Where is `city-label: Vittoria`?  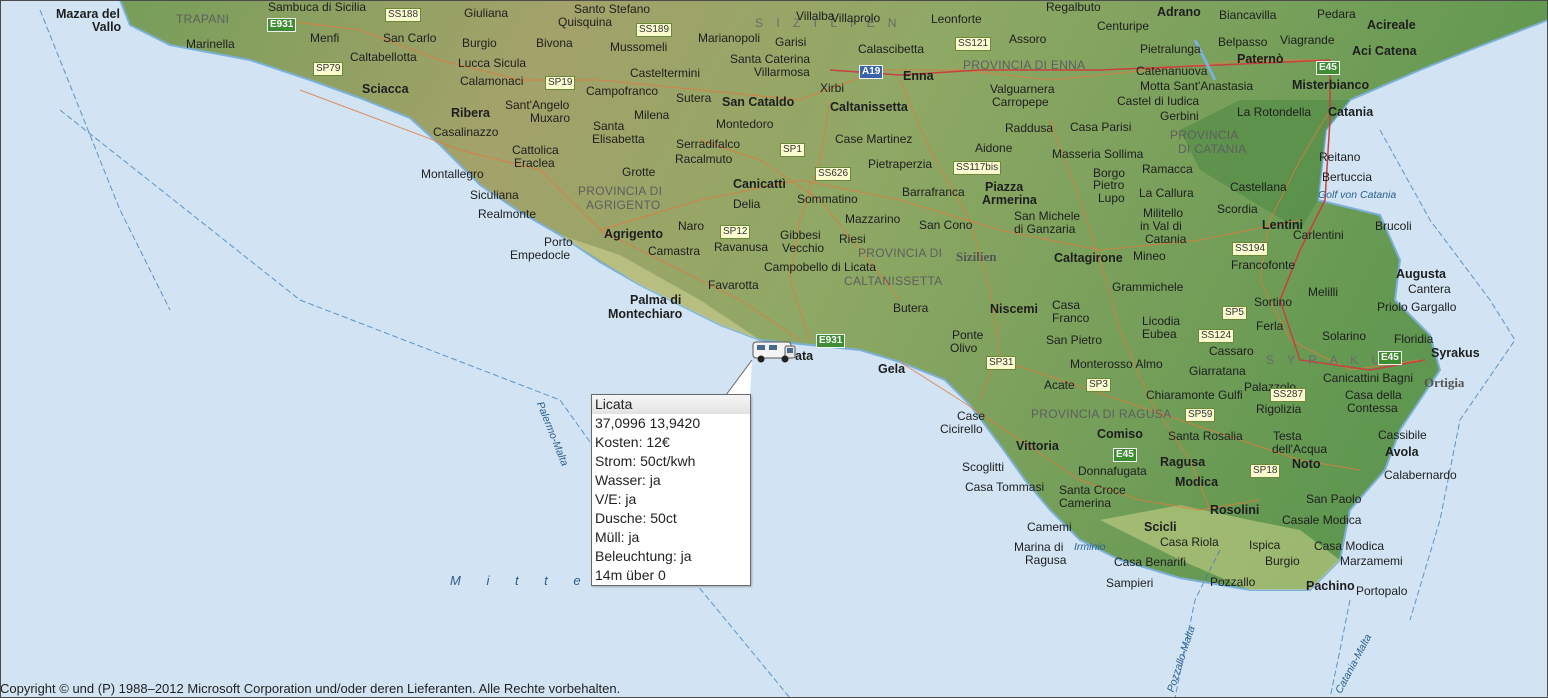
city-label: Vittoria is located at coordinates (1037, 446).